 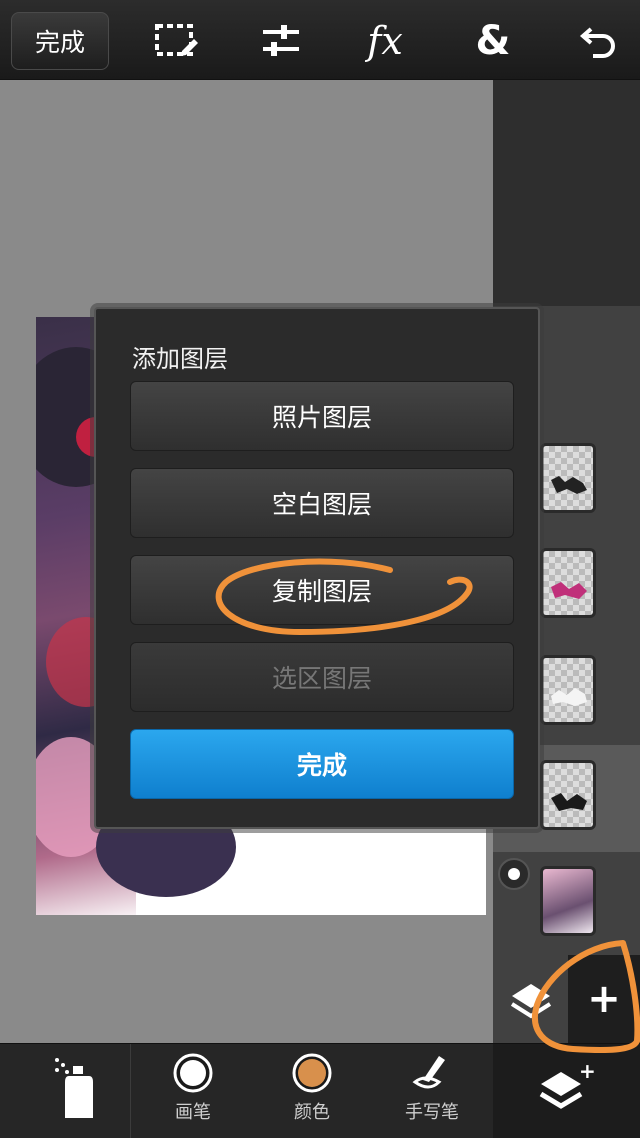 What do you see at coordinates (493, 41) in the screenshot?
I see `blend-icon: &` at bounding box center [493, 41].